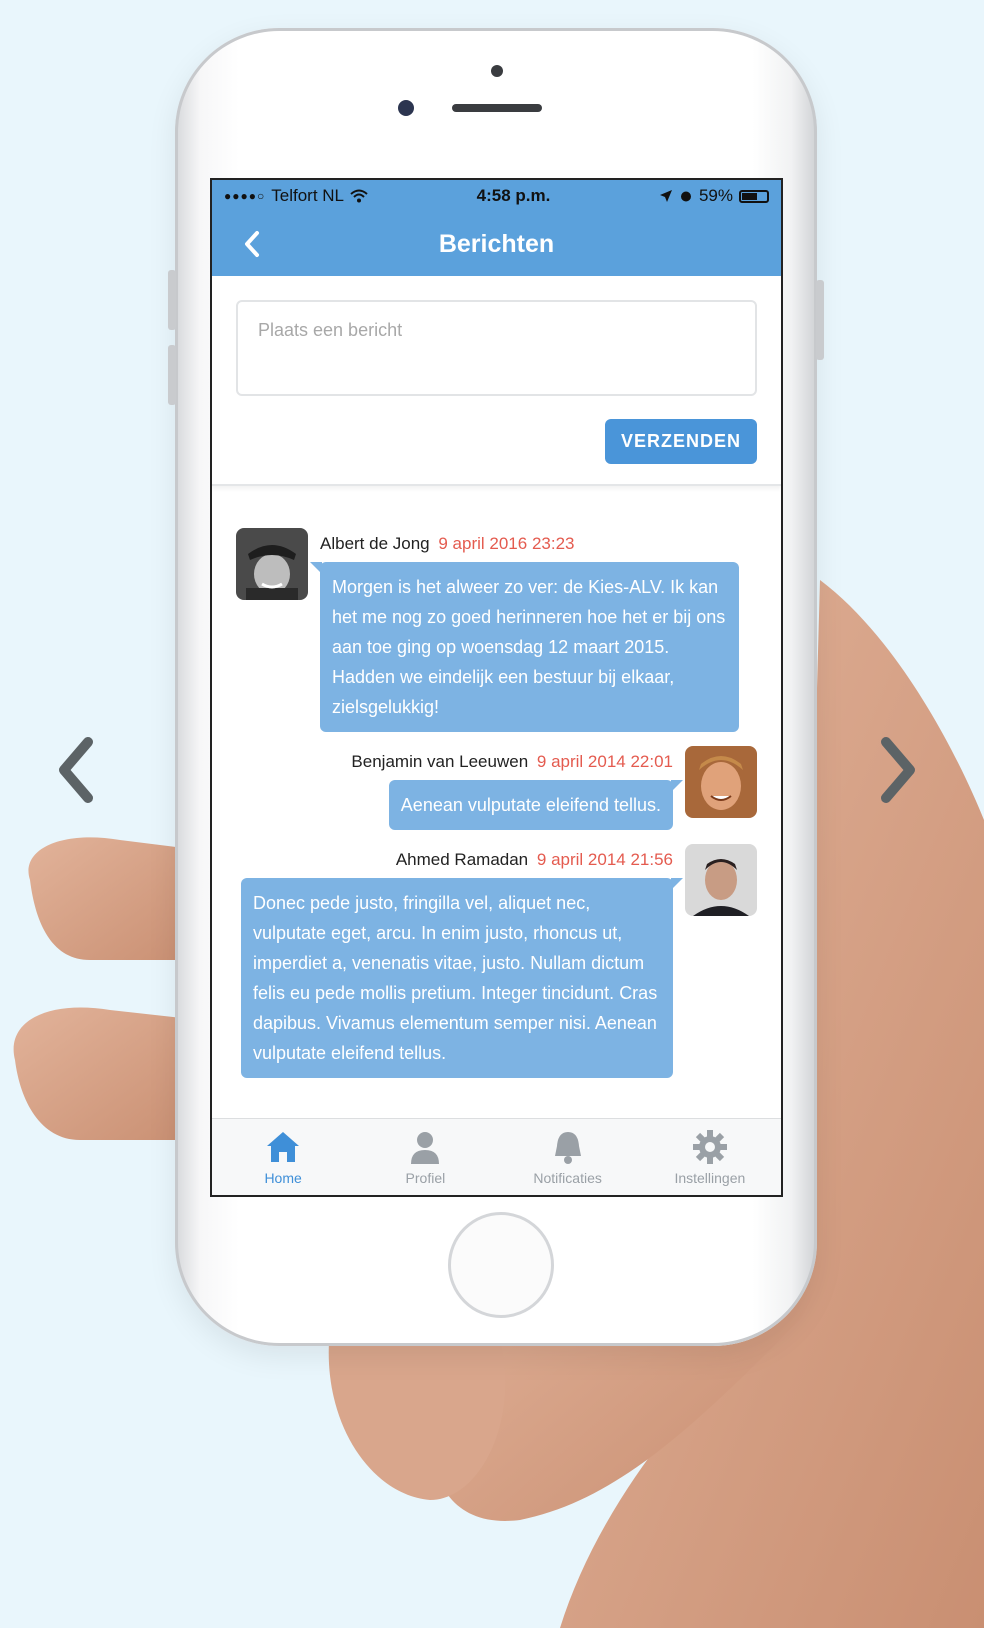 Image resolution: width=984 pixels, height=1628 pixels. I want to click on carousel-next-button, so click(896, 770).